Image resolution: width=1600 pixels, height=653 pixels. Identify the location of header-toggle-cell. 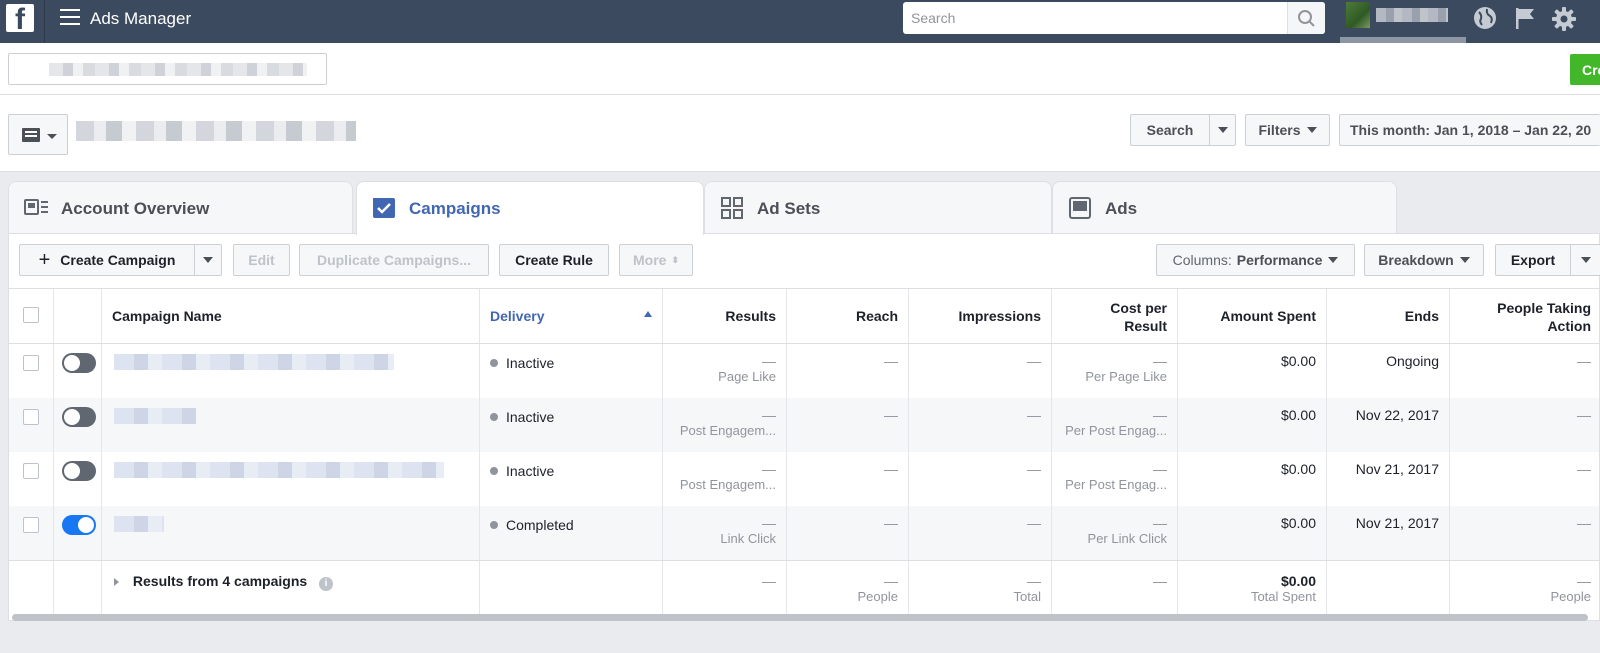
(78, 316).